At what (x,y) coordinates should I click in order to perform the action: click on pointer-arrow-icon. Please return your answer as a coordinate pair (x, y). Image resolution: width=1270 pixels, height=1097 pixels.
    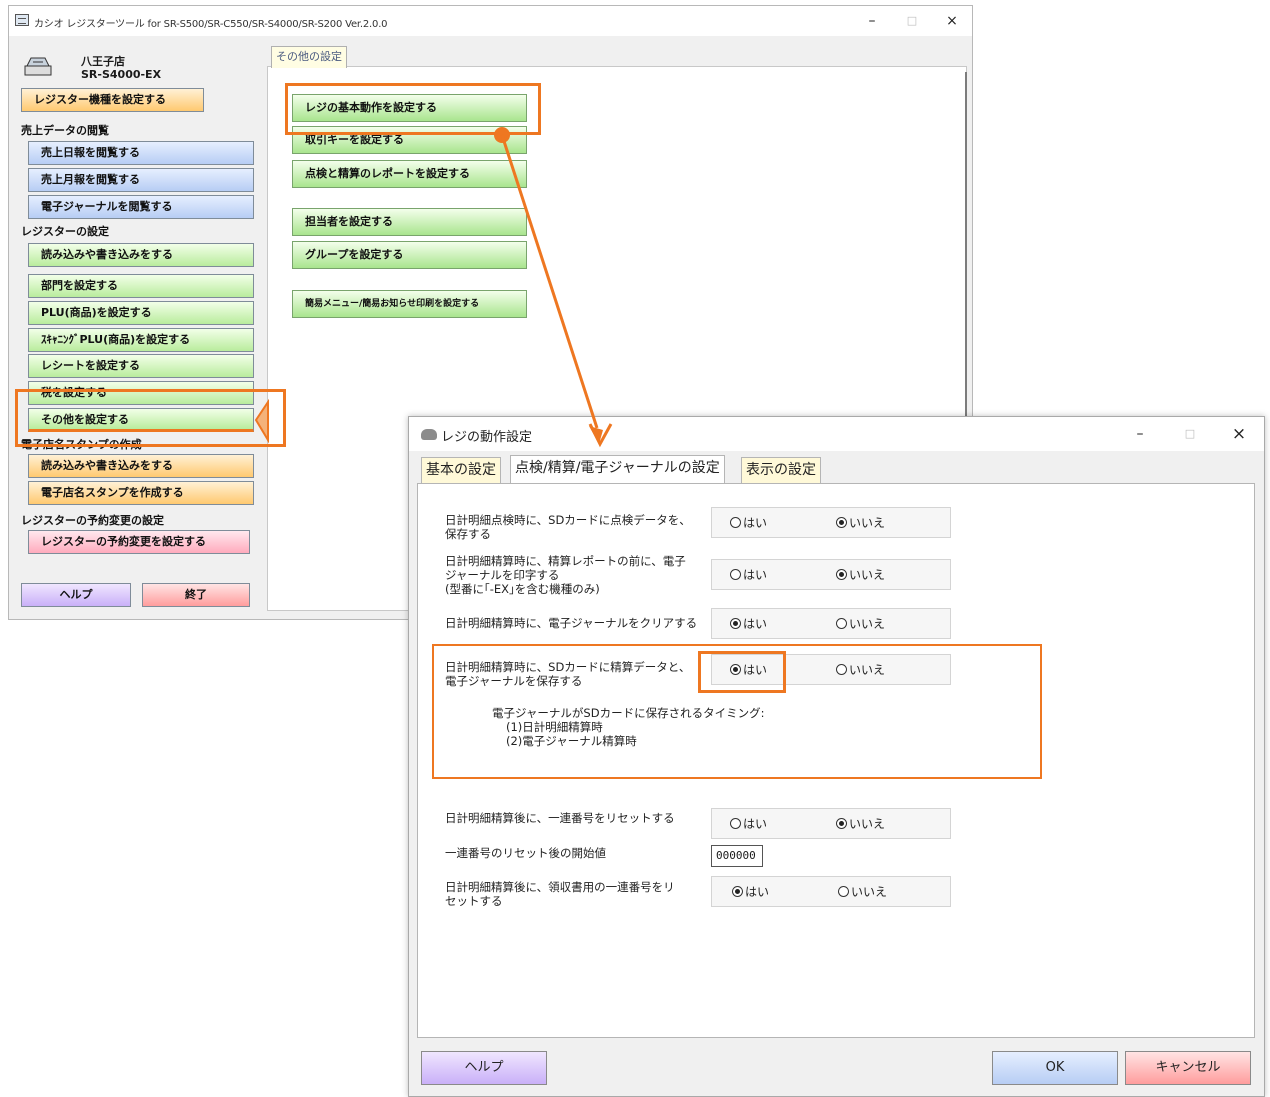
    Looking at the image, I should click on (261, 421).